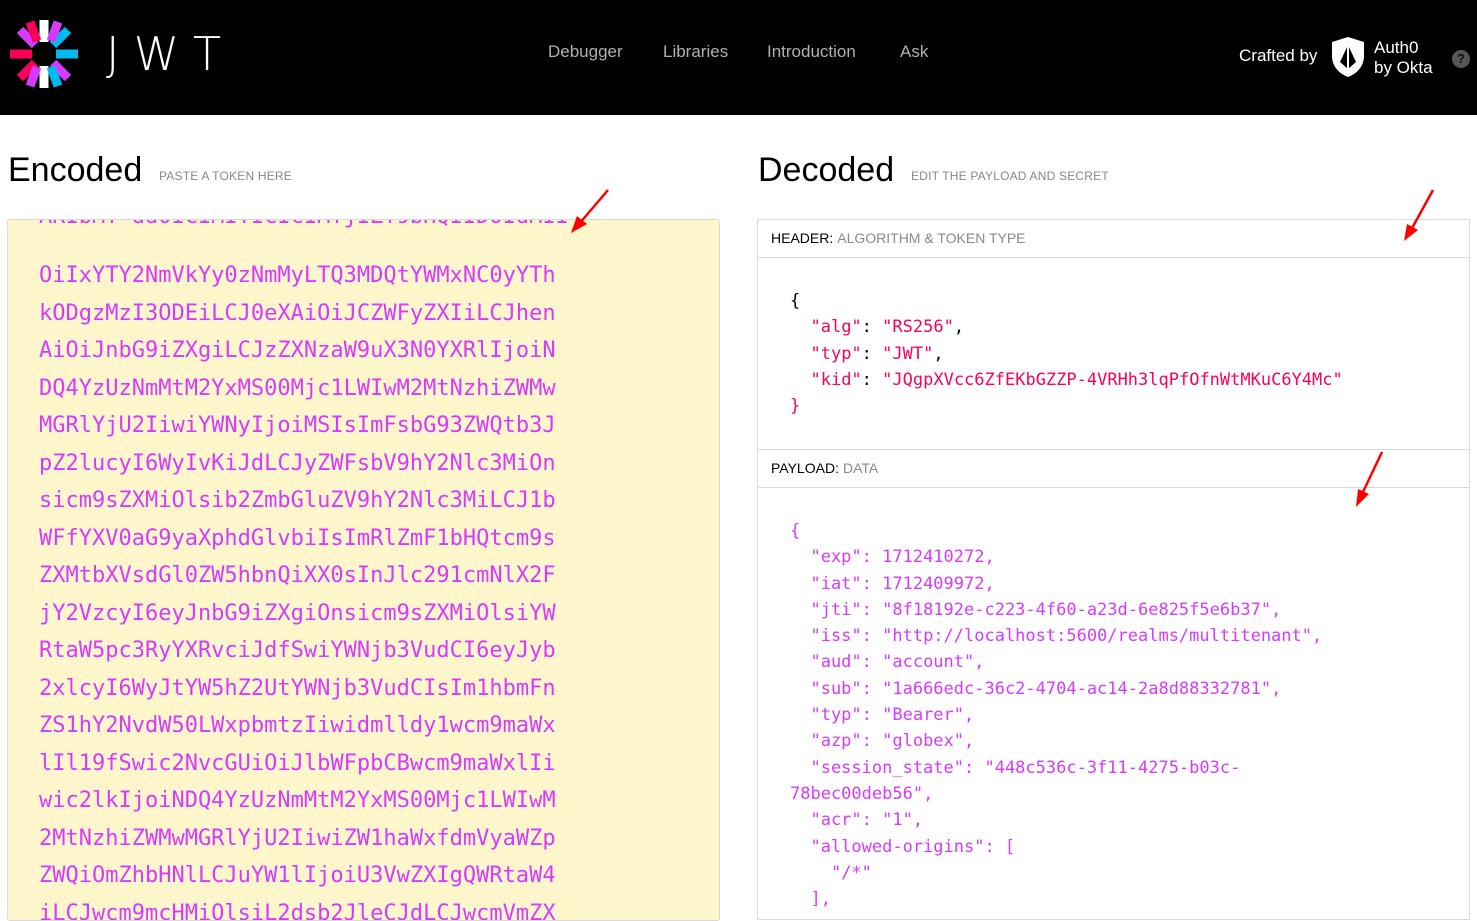  What do you see at coordinates (1096, 636) in the screenshot?
I see `iss-value: http://localhost:5600/realms/multitenant` at bounding box center [1096, 636].